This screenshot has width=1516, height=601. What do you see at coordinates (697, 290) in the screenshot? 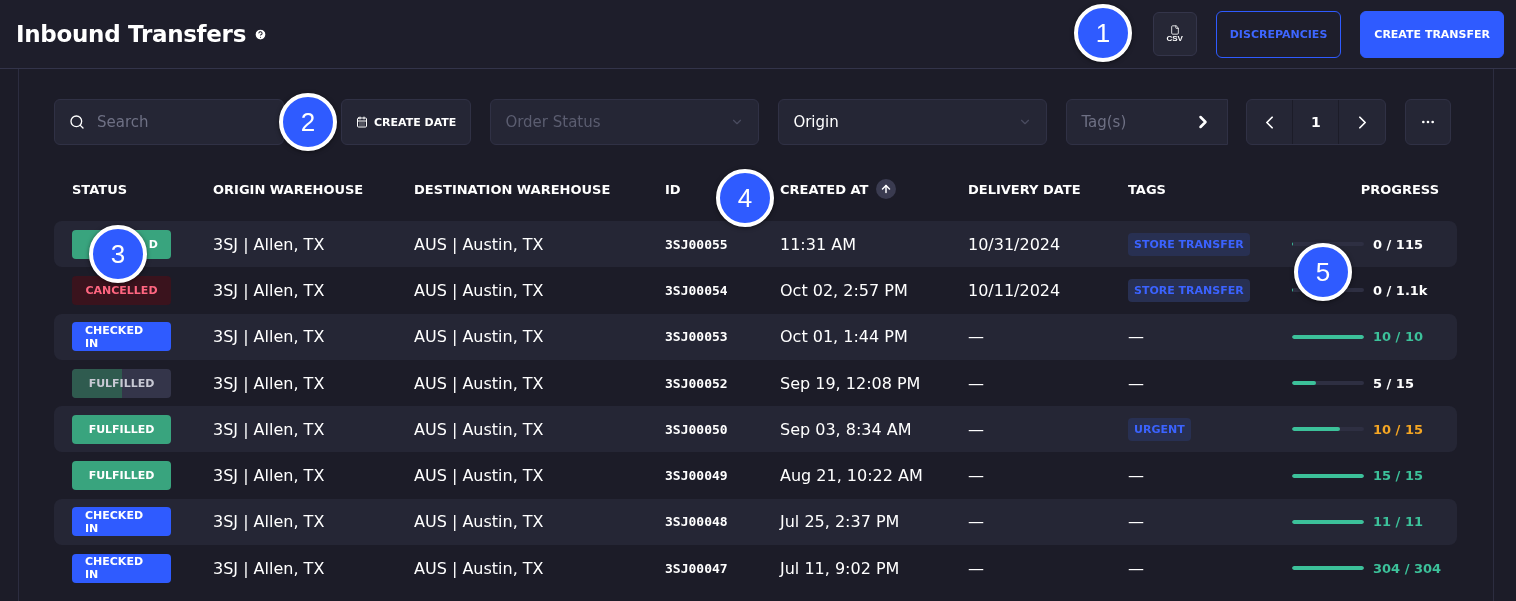
I see `transfer-id: 3SJ00054` at bounding box center [697, 290].